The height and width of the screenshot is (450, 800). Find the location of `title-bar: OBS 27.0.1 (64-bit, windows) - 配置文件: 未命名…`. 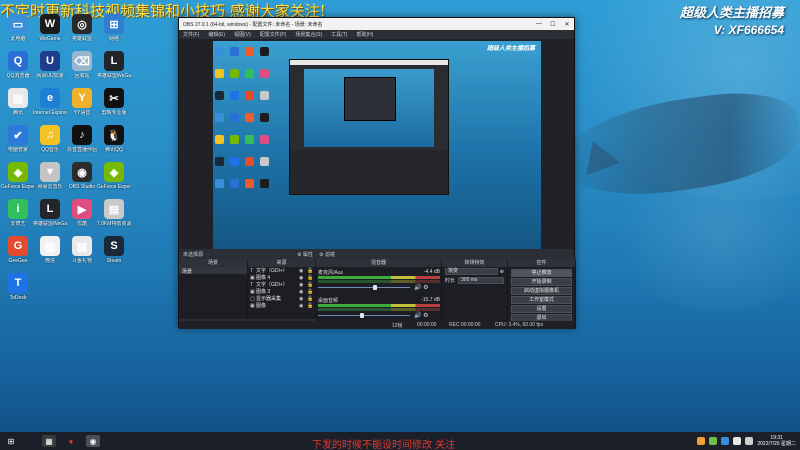

title-bar: OBS 27.0.1 (64-bit, windows) - 配置文件: 未命名… is located at coordinates (376, 24).